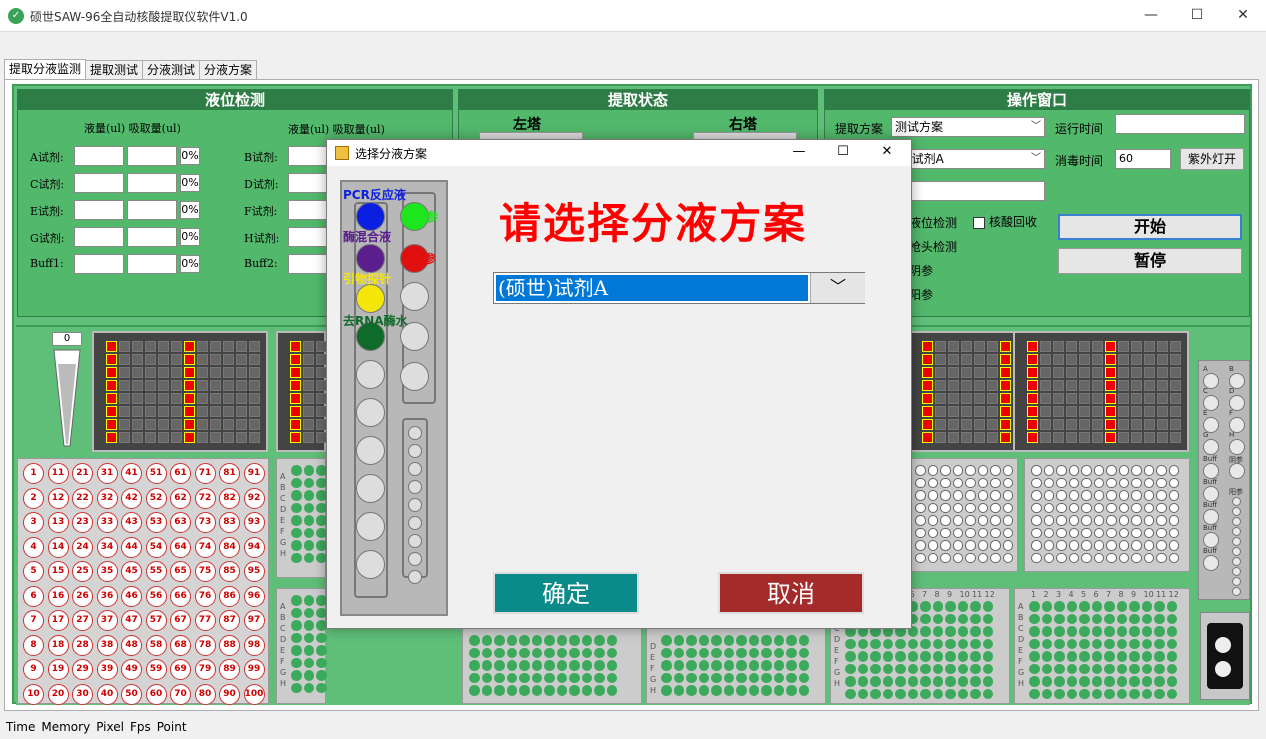 The height and width of the screenshot is (739, 1266). Describe the element at coordinates (229, 645) in the screenshot. I see `sample-tube: 88` at that location.